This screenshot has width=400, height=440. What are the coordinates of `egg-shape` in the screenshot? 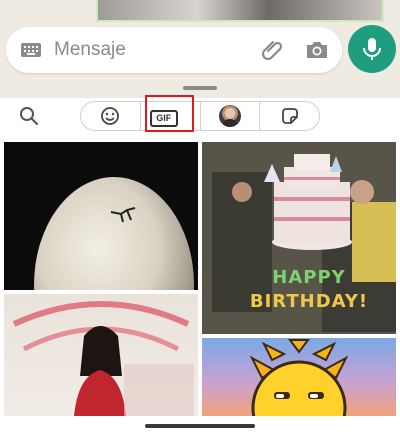 It's located at (114, 233).